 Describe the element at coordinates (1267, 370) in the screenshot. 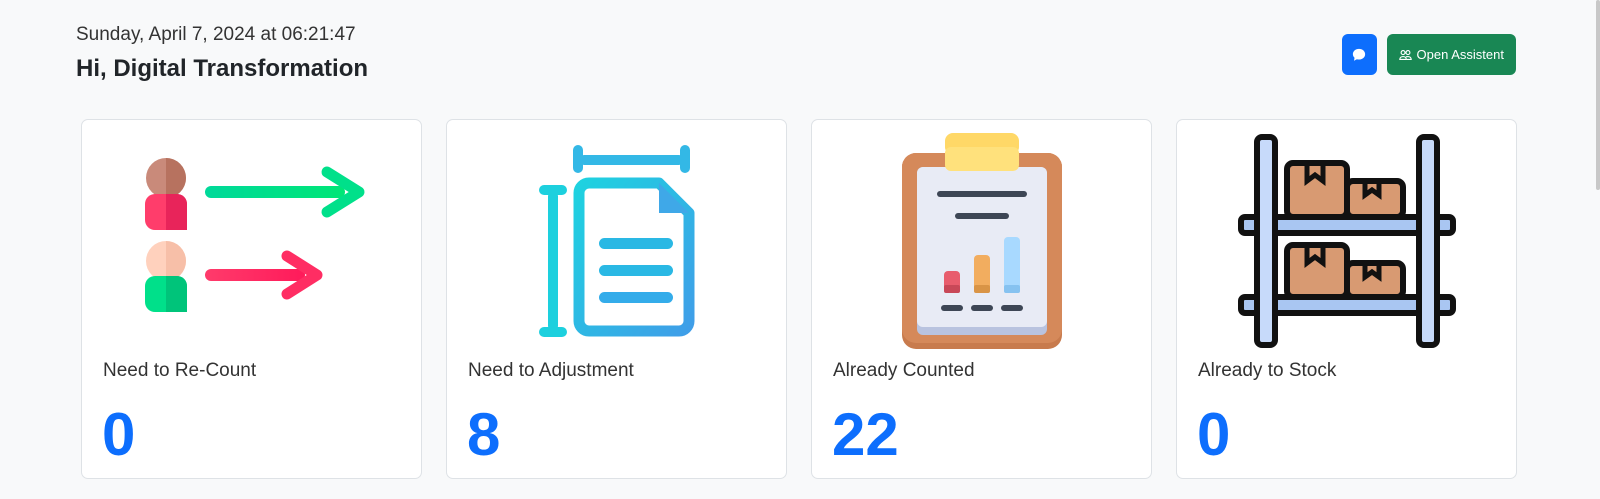

I see `card-label: Already to Stock` at that location.